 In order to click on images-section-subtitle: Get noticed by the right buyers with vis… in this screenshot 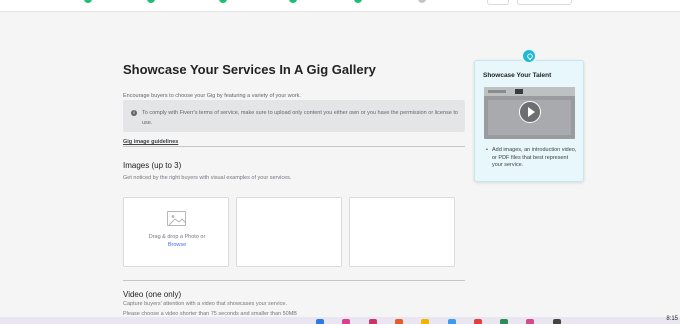, I will do `click(207, 178)`.